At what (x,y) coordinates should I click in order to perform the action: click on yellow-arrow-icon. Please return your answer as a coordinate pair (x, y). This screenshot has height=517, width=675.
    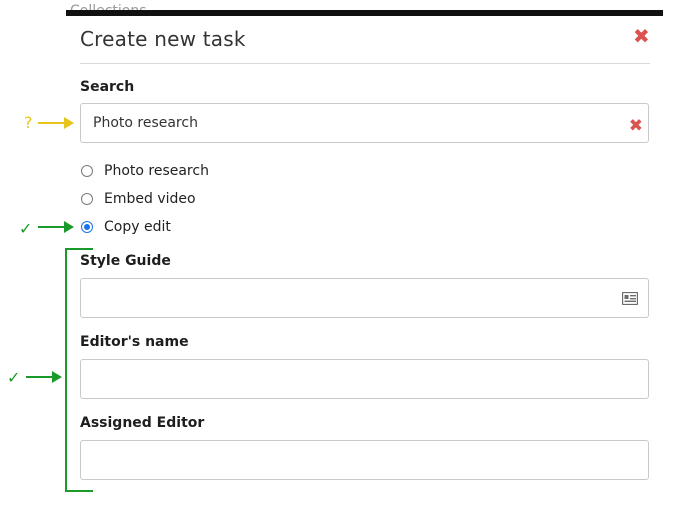
    Looking at the image, I should click on (56, 123).